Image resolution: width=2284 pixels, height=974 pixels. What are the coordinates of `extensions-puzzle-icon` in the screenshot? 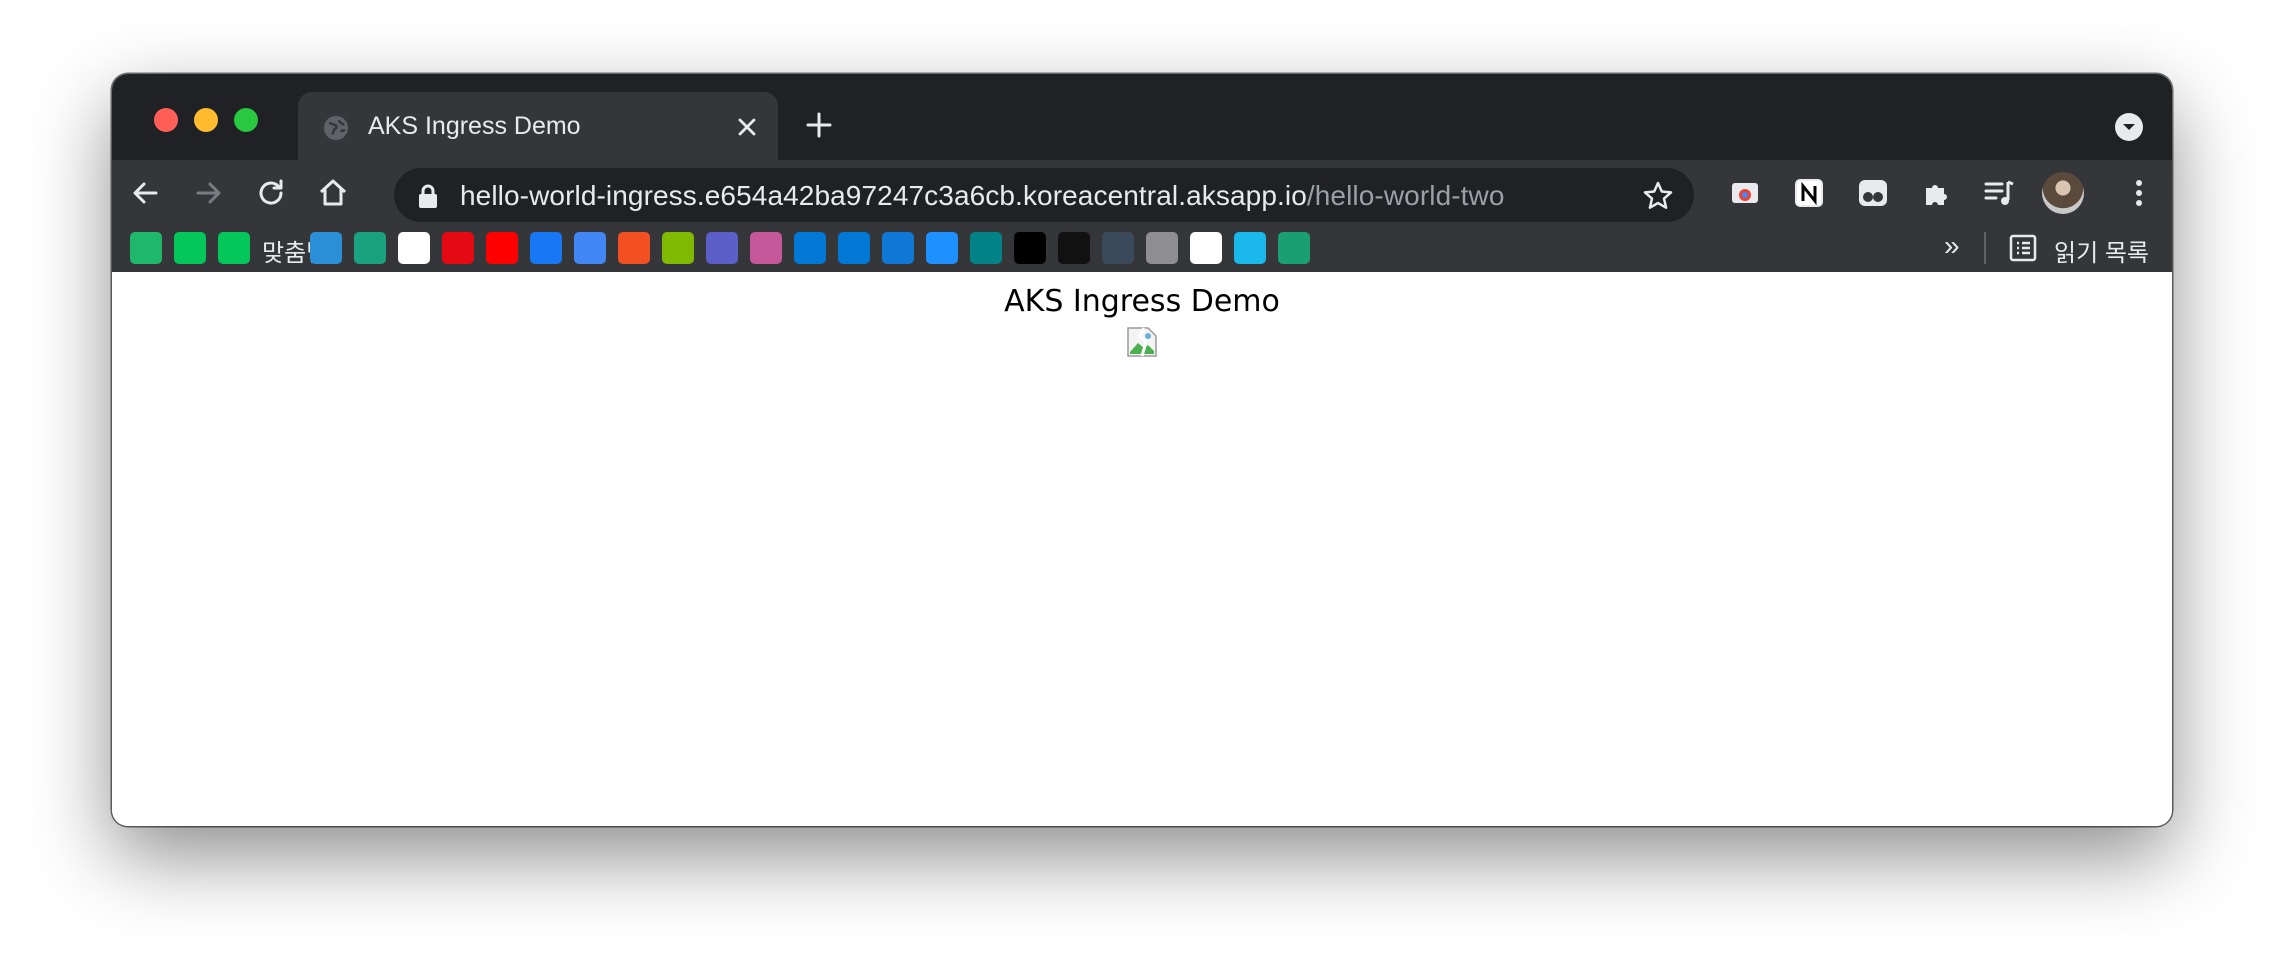 It's located at (1937, 193).